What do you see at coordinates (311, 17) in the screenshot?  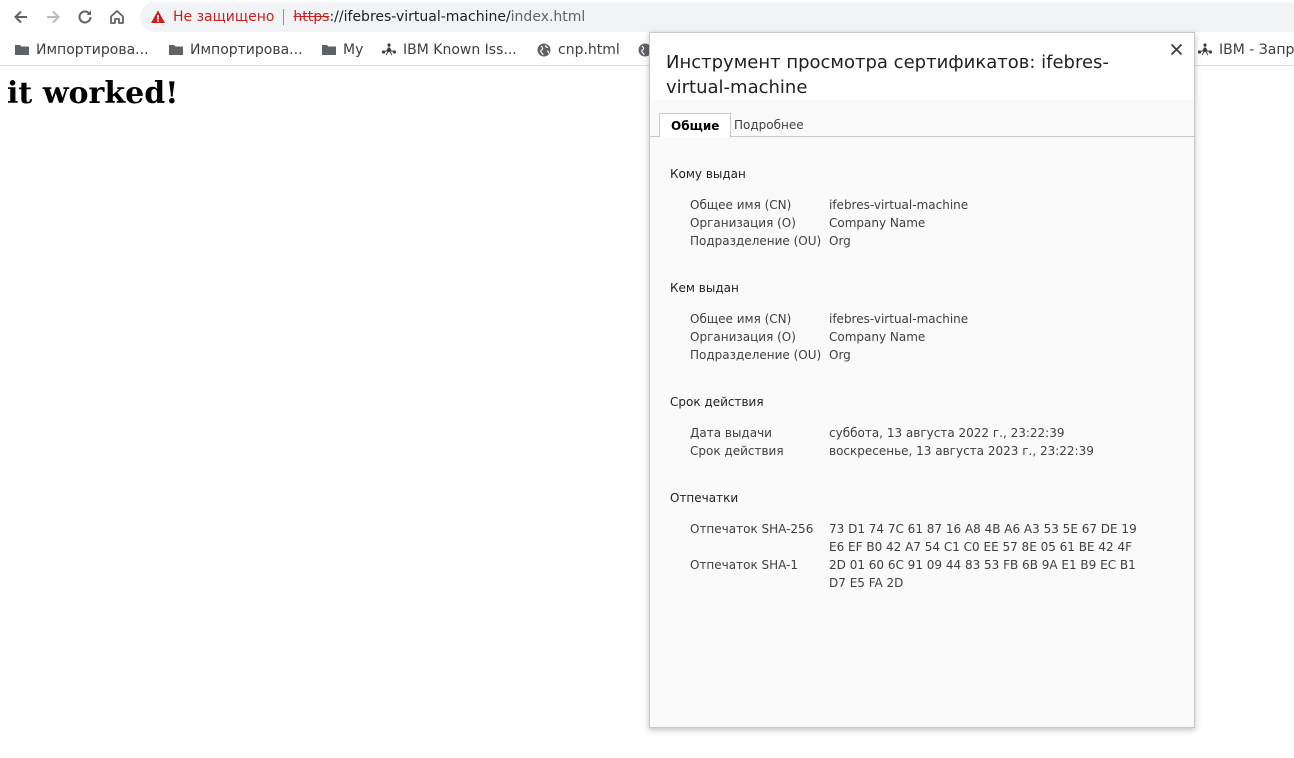 I see `url-scheme: https` at bounding box center [311, 17].